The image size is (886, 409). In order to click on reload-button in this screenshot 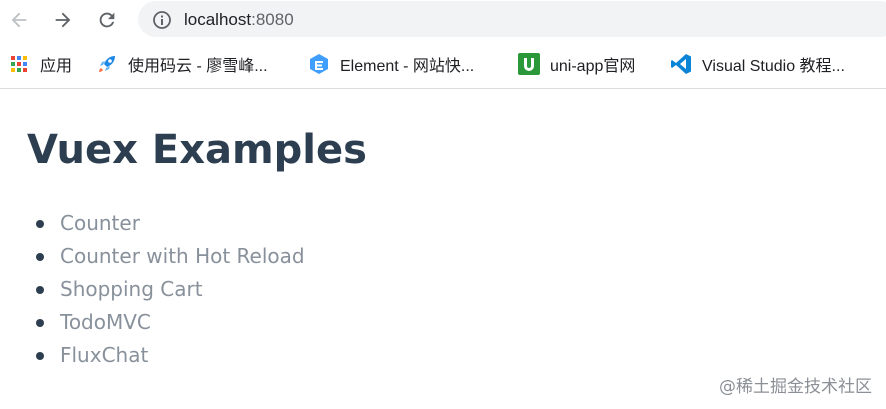, I will do `click(107, 20)`.